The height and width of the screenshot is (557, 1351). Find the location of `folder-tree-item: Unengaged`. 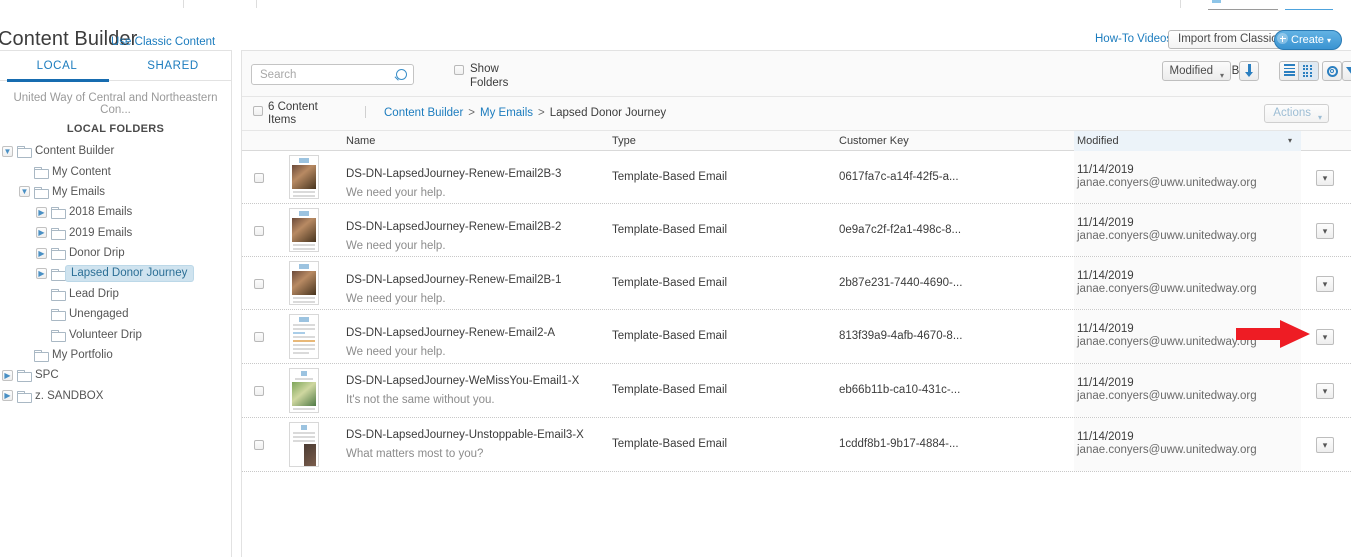

folder-tree-item: Unengaged is located at coordinates (116, 314).